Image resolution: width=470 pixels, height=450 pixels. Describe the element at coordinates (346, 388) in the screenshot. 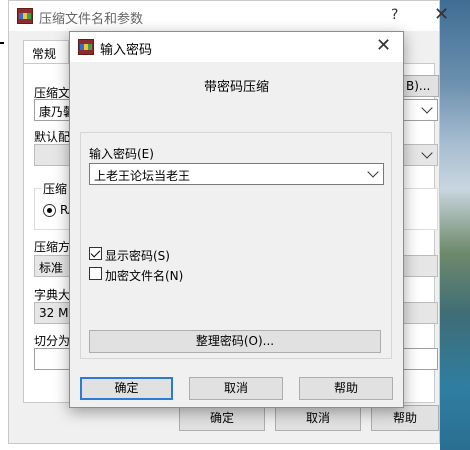

I see `help-button: 帮助` at that location.